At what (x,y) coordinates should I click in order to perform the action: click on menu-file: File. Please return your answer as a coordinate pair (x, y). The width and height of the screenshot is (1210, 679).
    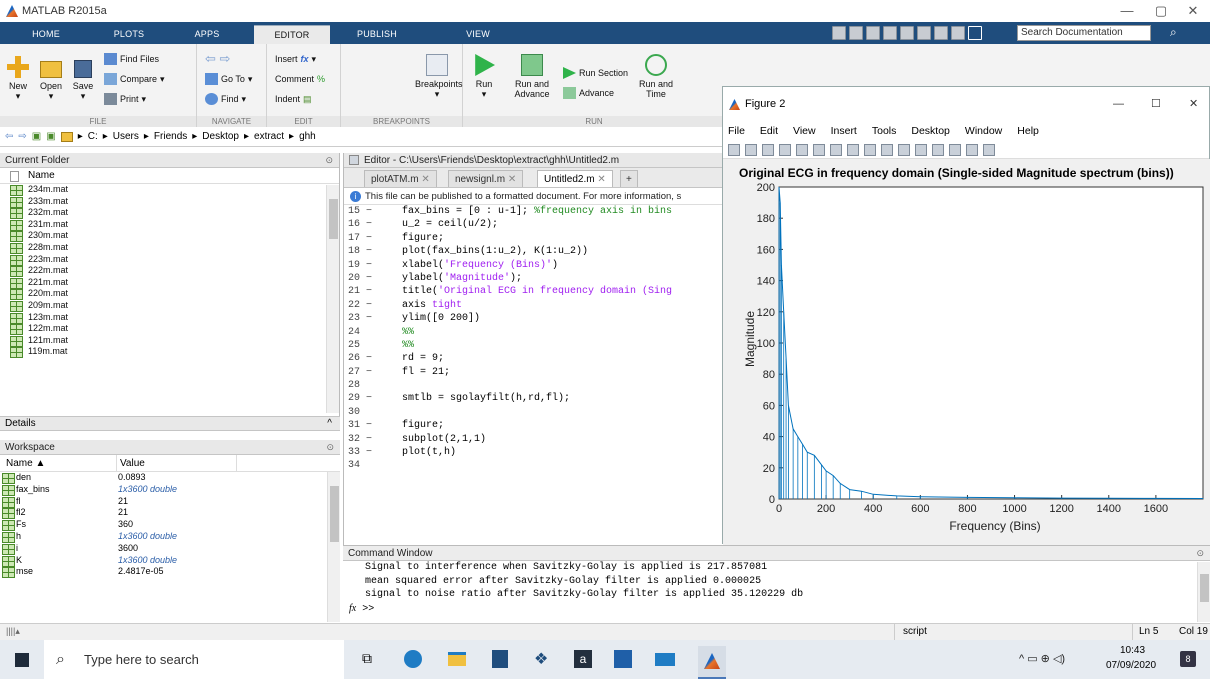
    Looking at the image, I should click on (736, 131).